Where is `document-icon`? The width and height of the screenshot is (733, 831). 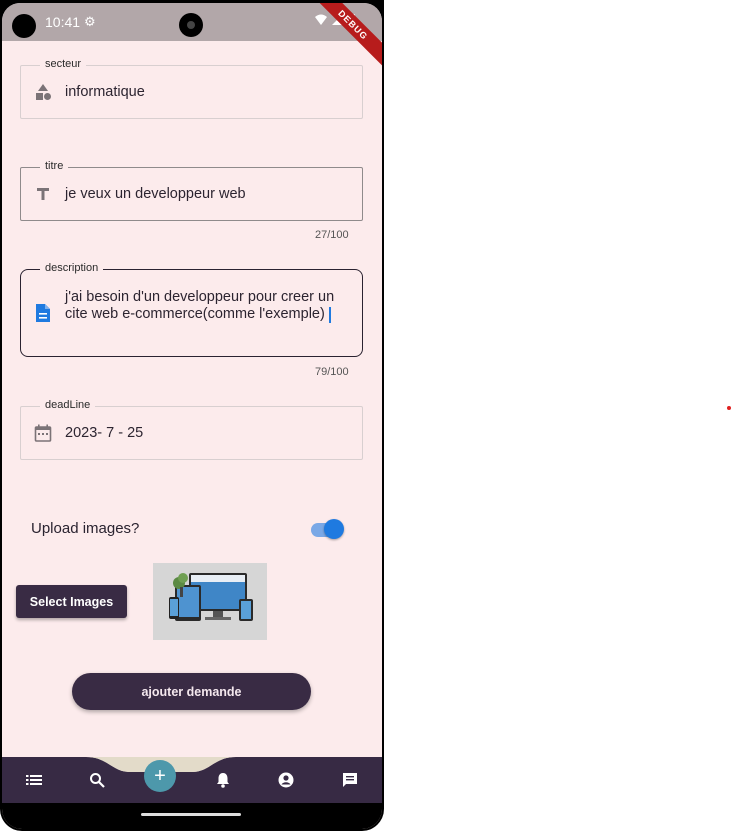
document-icon is located at coordinates (43, 313).